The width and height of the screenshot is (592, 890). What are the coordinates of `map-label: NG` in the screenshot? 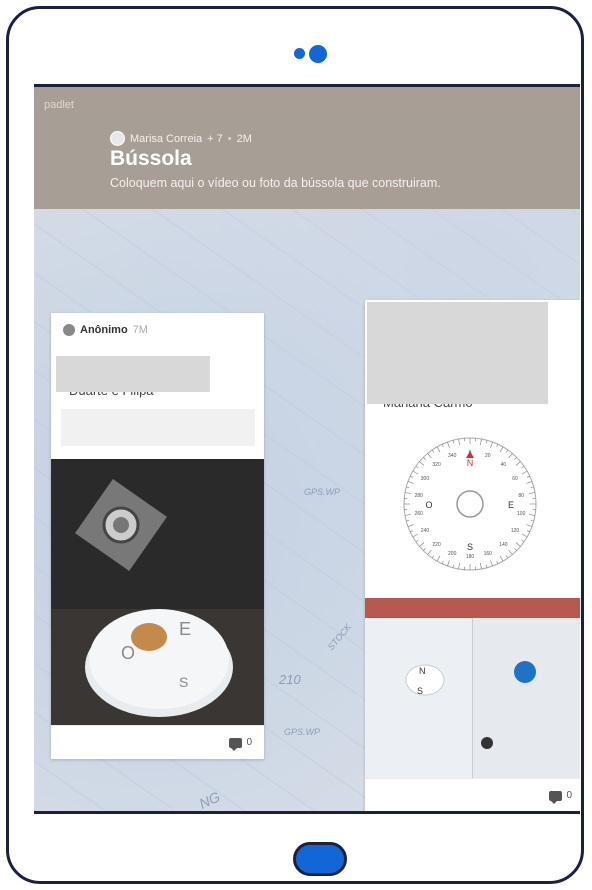 It's located at (209, 800).